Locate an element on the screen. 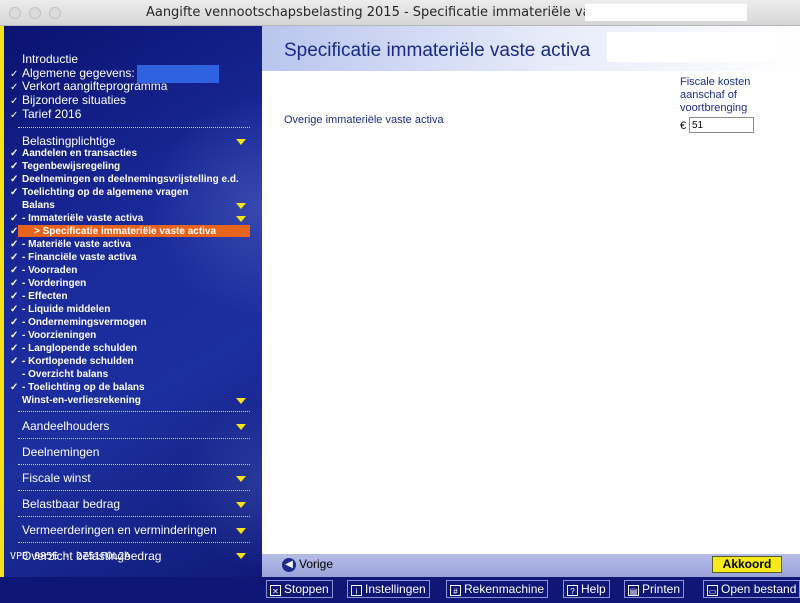 The image size is (800, 603). currency-symbol: € is located at coordinates (683, 126).